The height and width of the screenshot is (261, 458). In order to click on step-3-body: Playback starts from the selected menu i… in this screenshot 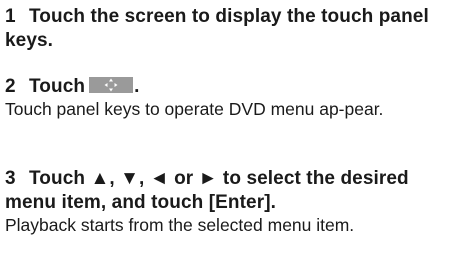, I will do `click(180, 225)`.